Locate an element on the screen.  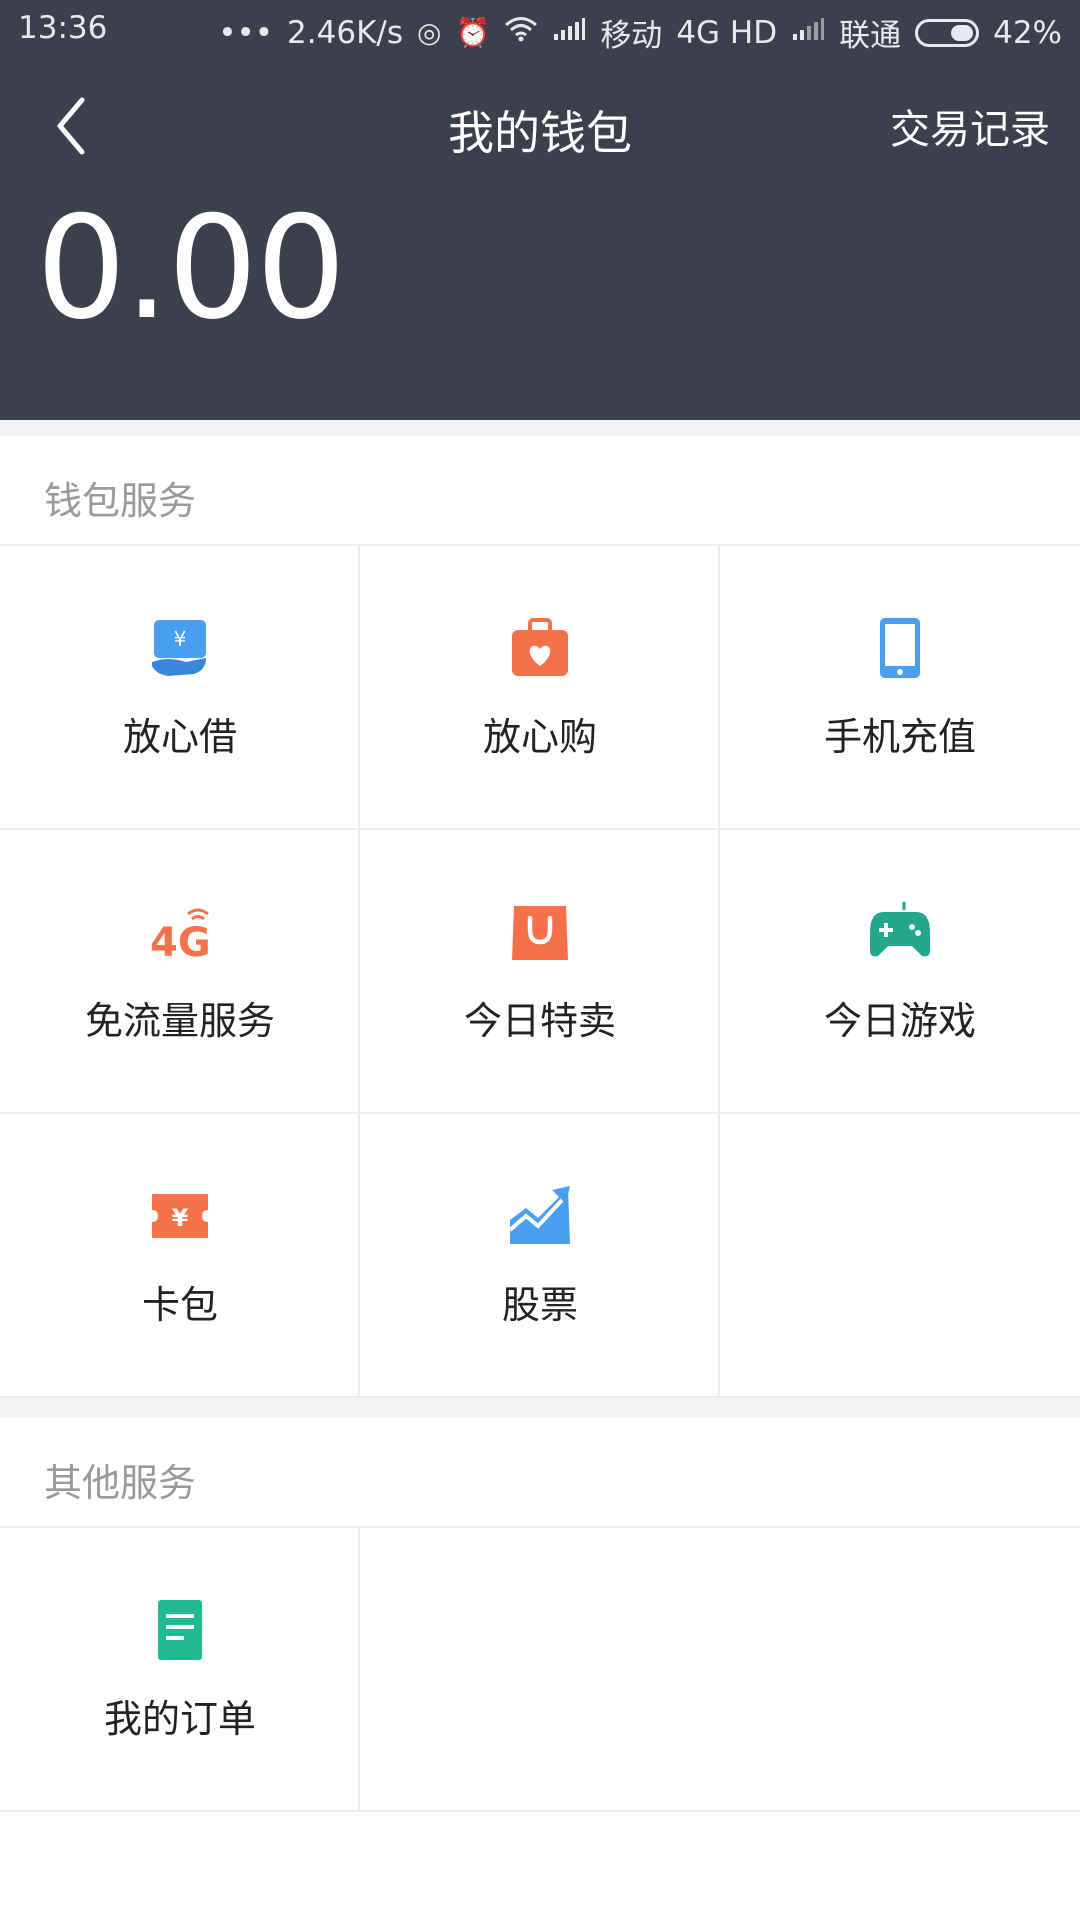
other-services-grid: 我的订单 is located at coordinates (540, 1670).